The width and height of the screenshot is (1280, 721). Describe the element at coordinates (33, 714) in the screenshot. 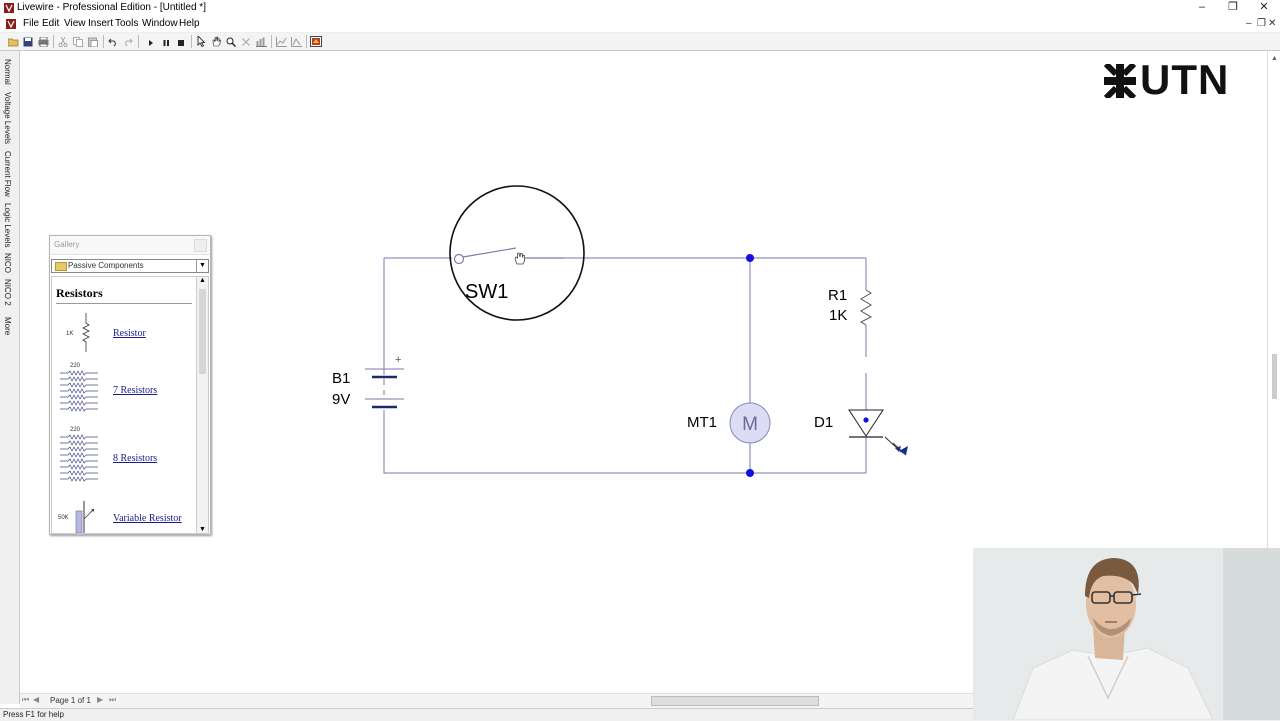

I see `status-text: Press F1 for help` at that location.